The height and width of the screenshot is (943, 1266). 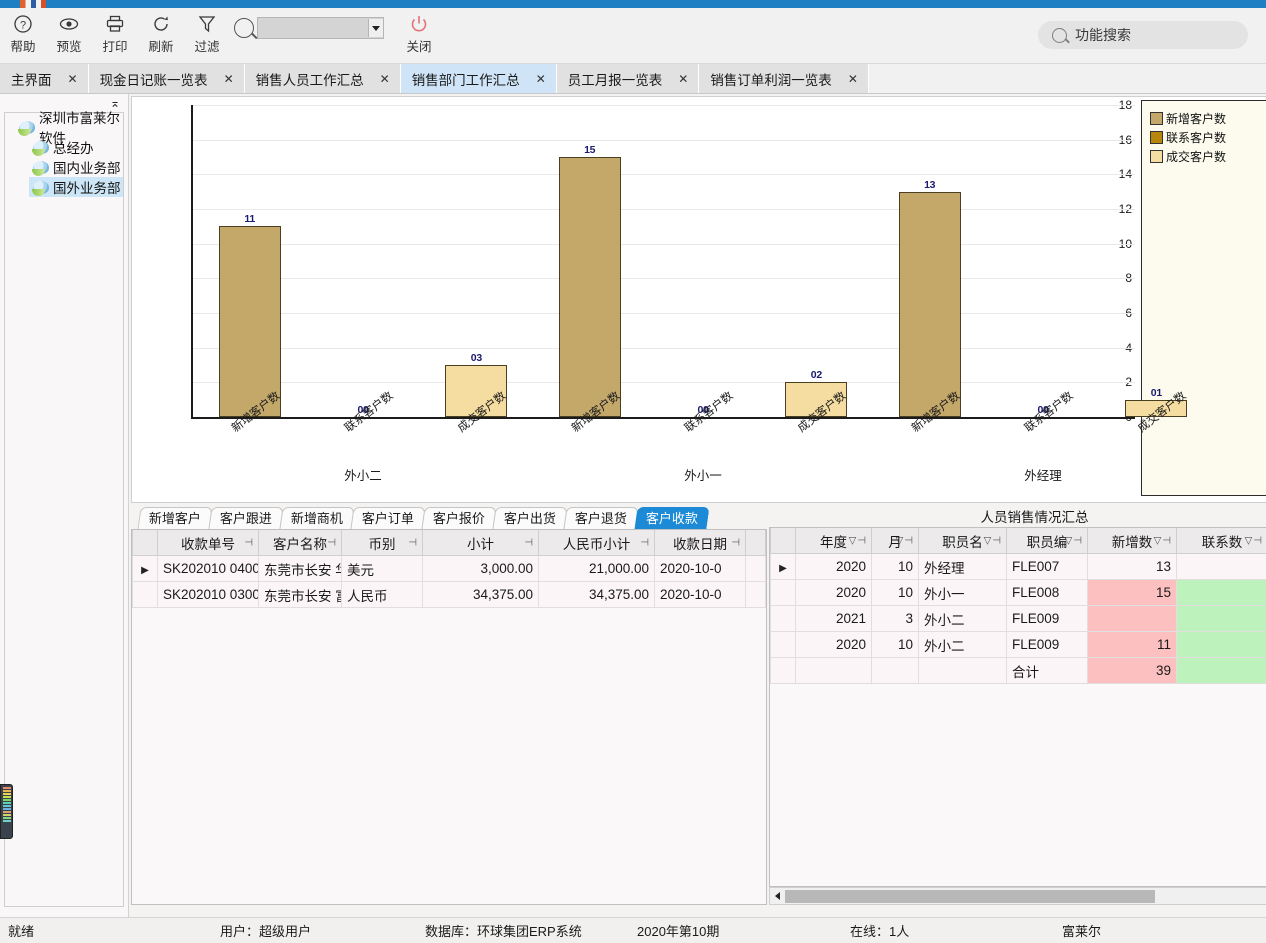 What do you see at coordinates (419, 33) in the screenshot?
I see `close-button: 关闭` at bounding box center [419, 33].